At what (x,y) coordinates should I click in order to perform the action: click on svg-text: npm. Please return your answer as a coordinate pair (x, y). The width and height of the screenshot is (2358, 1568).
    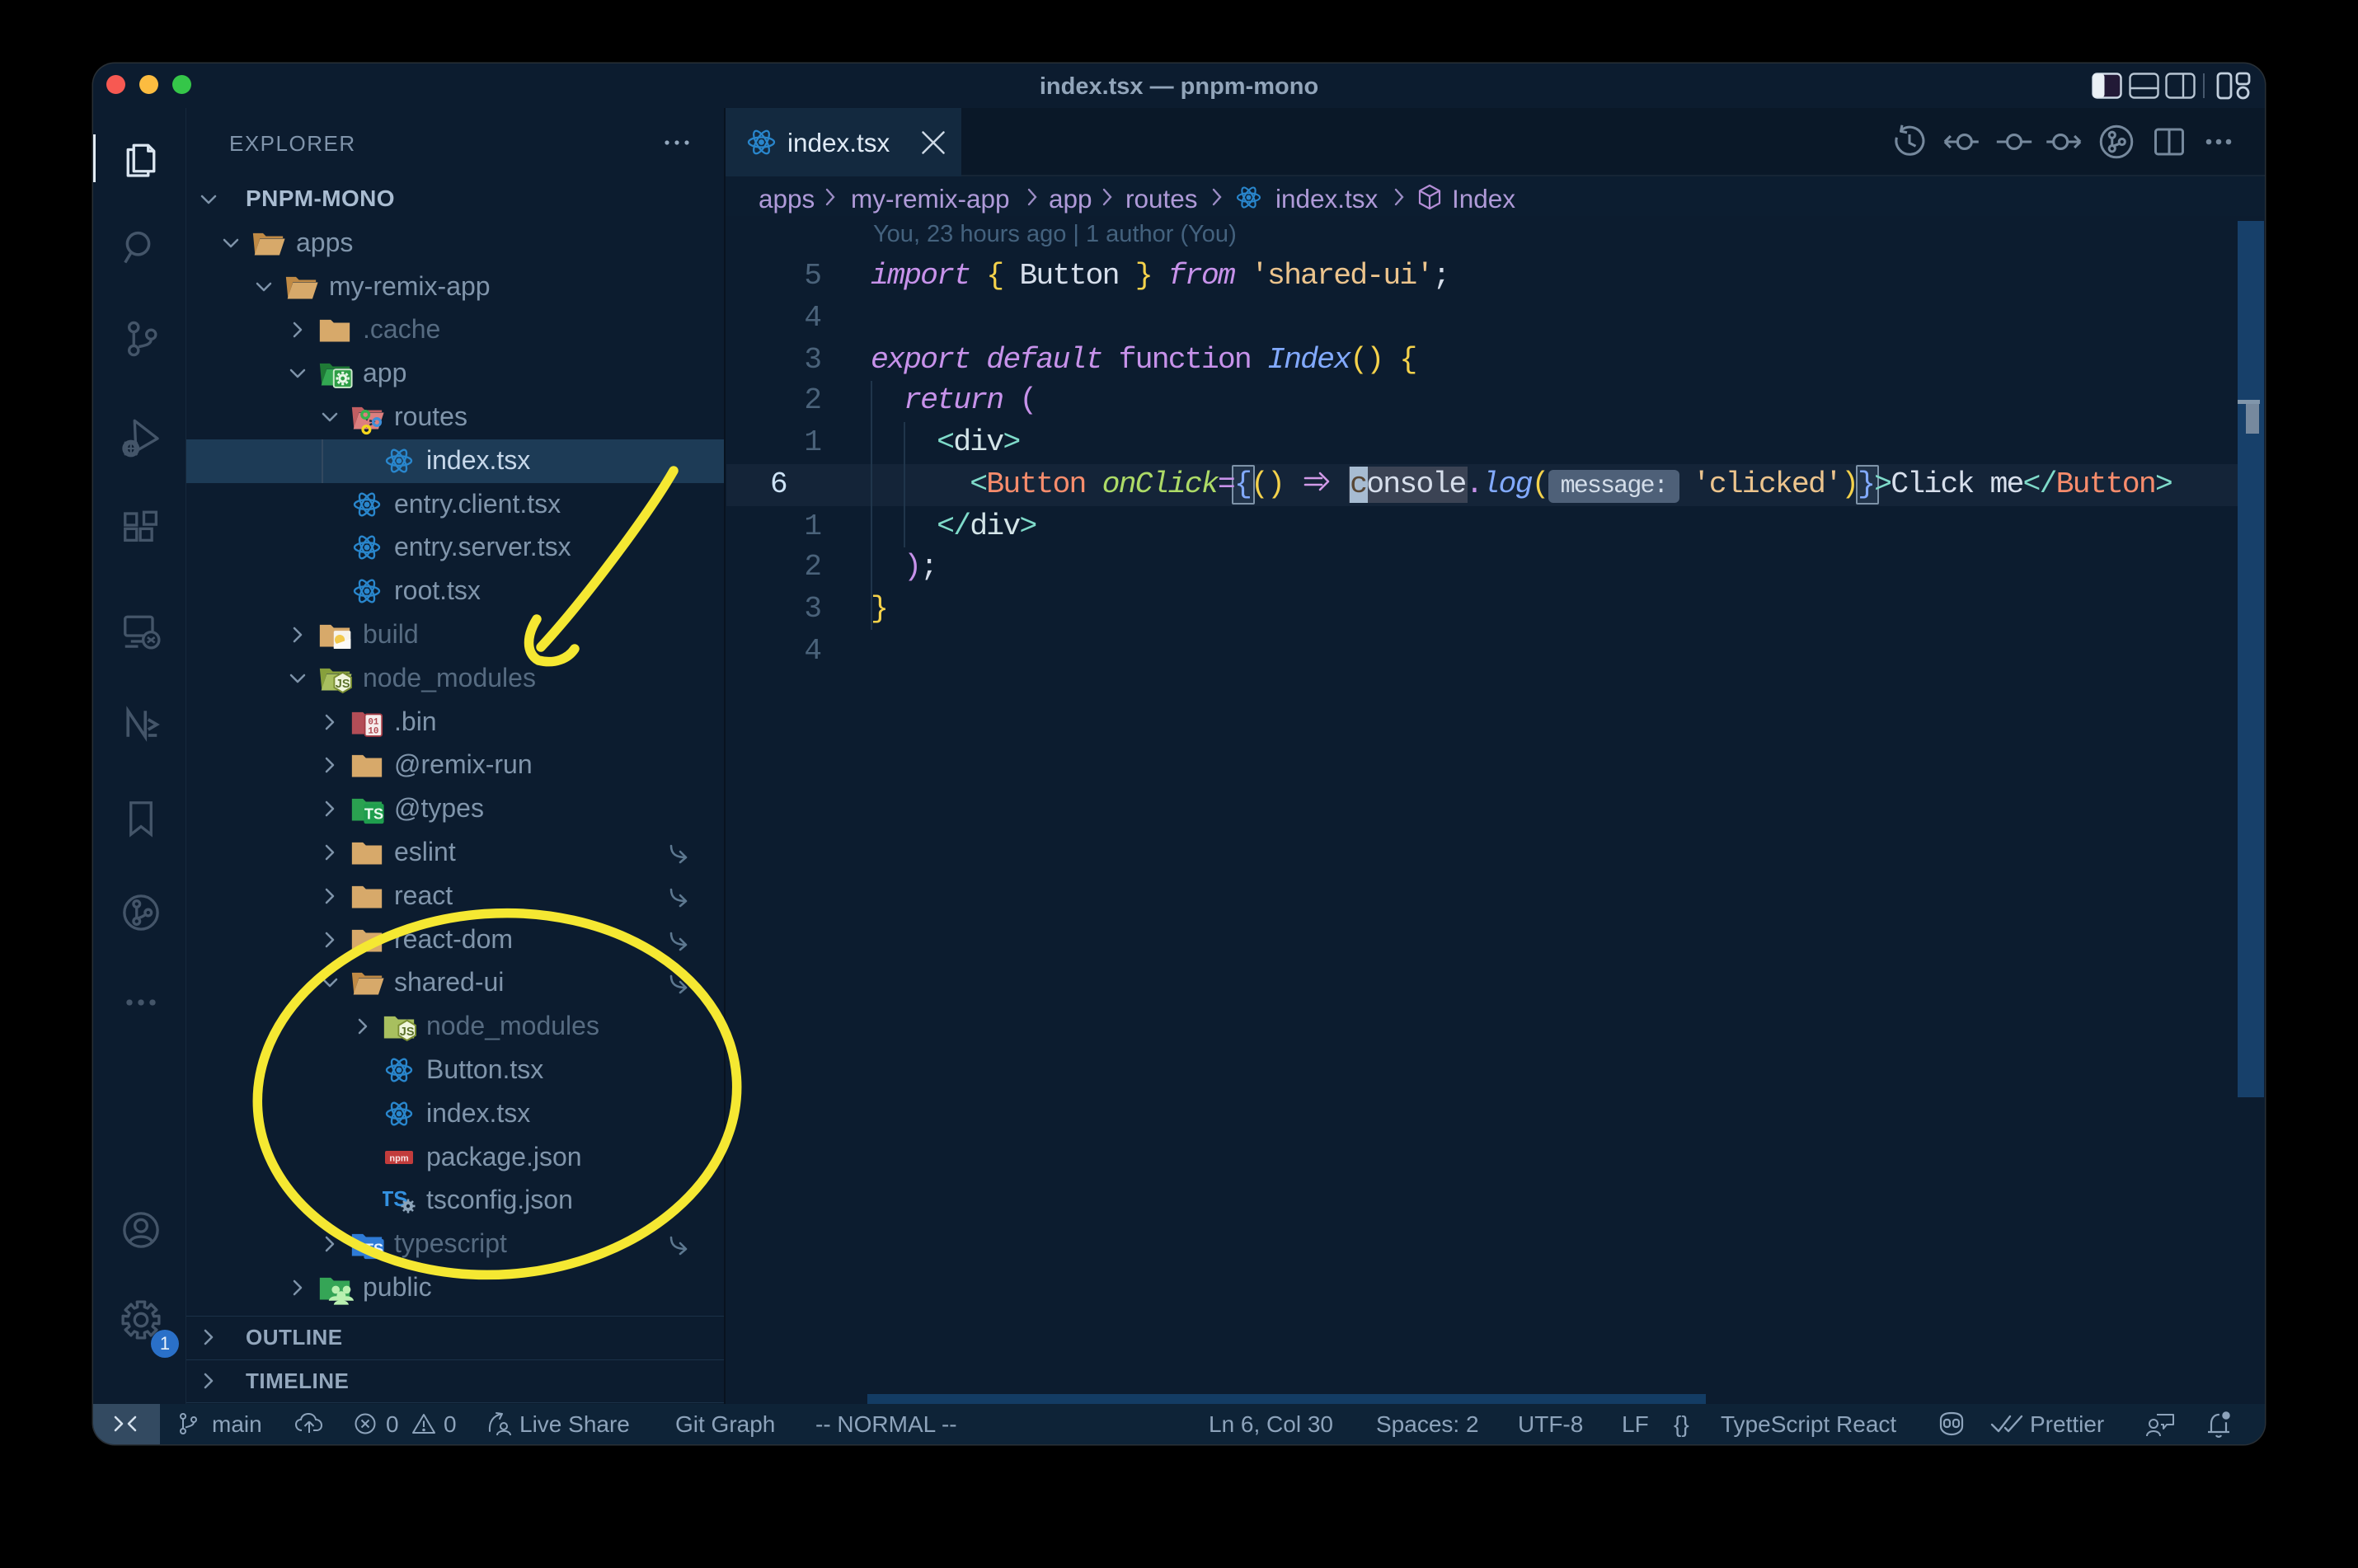
    Looking at the image, I should click on (399, 1159).